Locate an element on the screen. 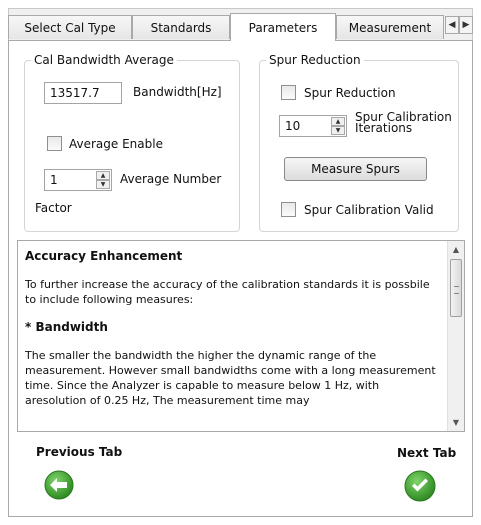 This screenshot has width=481, height=525. tab-scroll-right-icon: ▶ is located at coordinates (466, 25).